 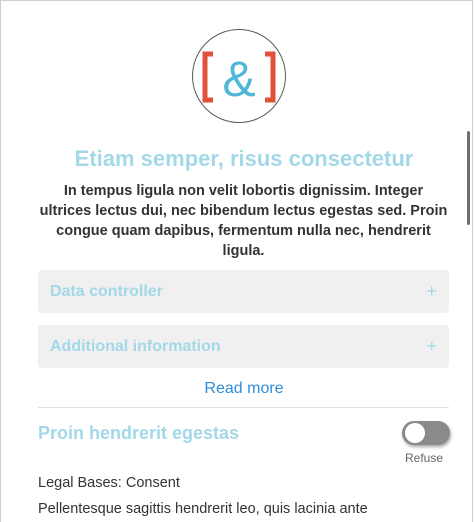 What do you see at coordinates (244, 158) in the screenshot?
I see `page-title: Etiam semper, risus consectetur` at bounding box center [244, 158].